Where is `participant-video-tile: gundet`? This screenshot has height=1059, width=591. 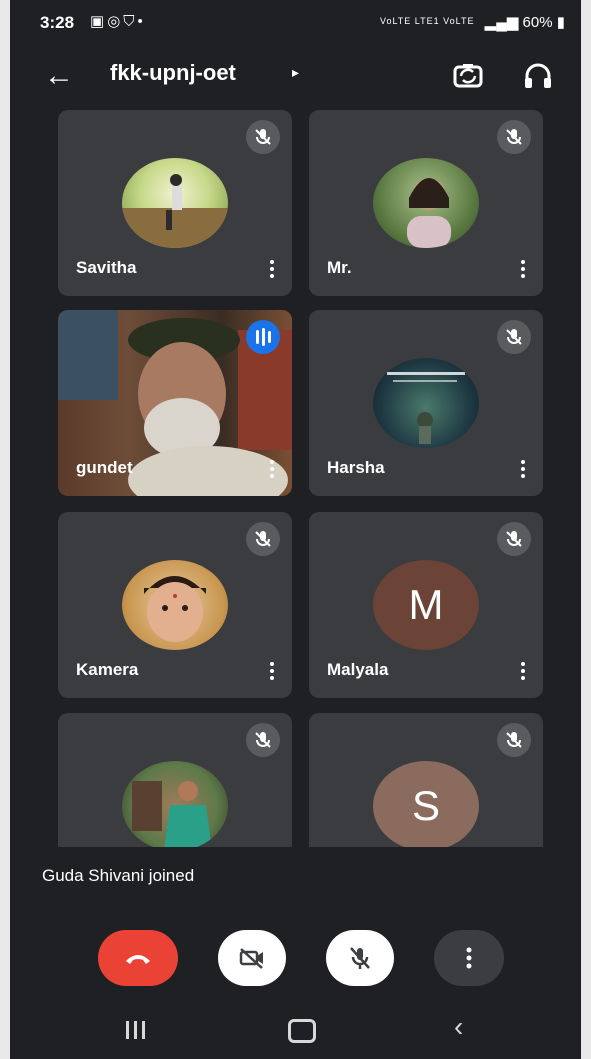 participant-video-tile: gundet is located at coordinates (175, 403).